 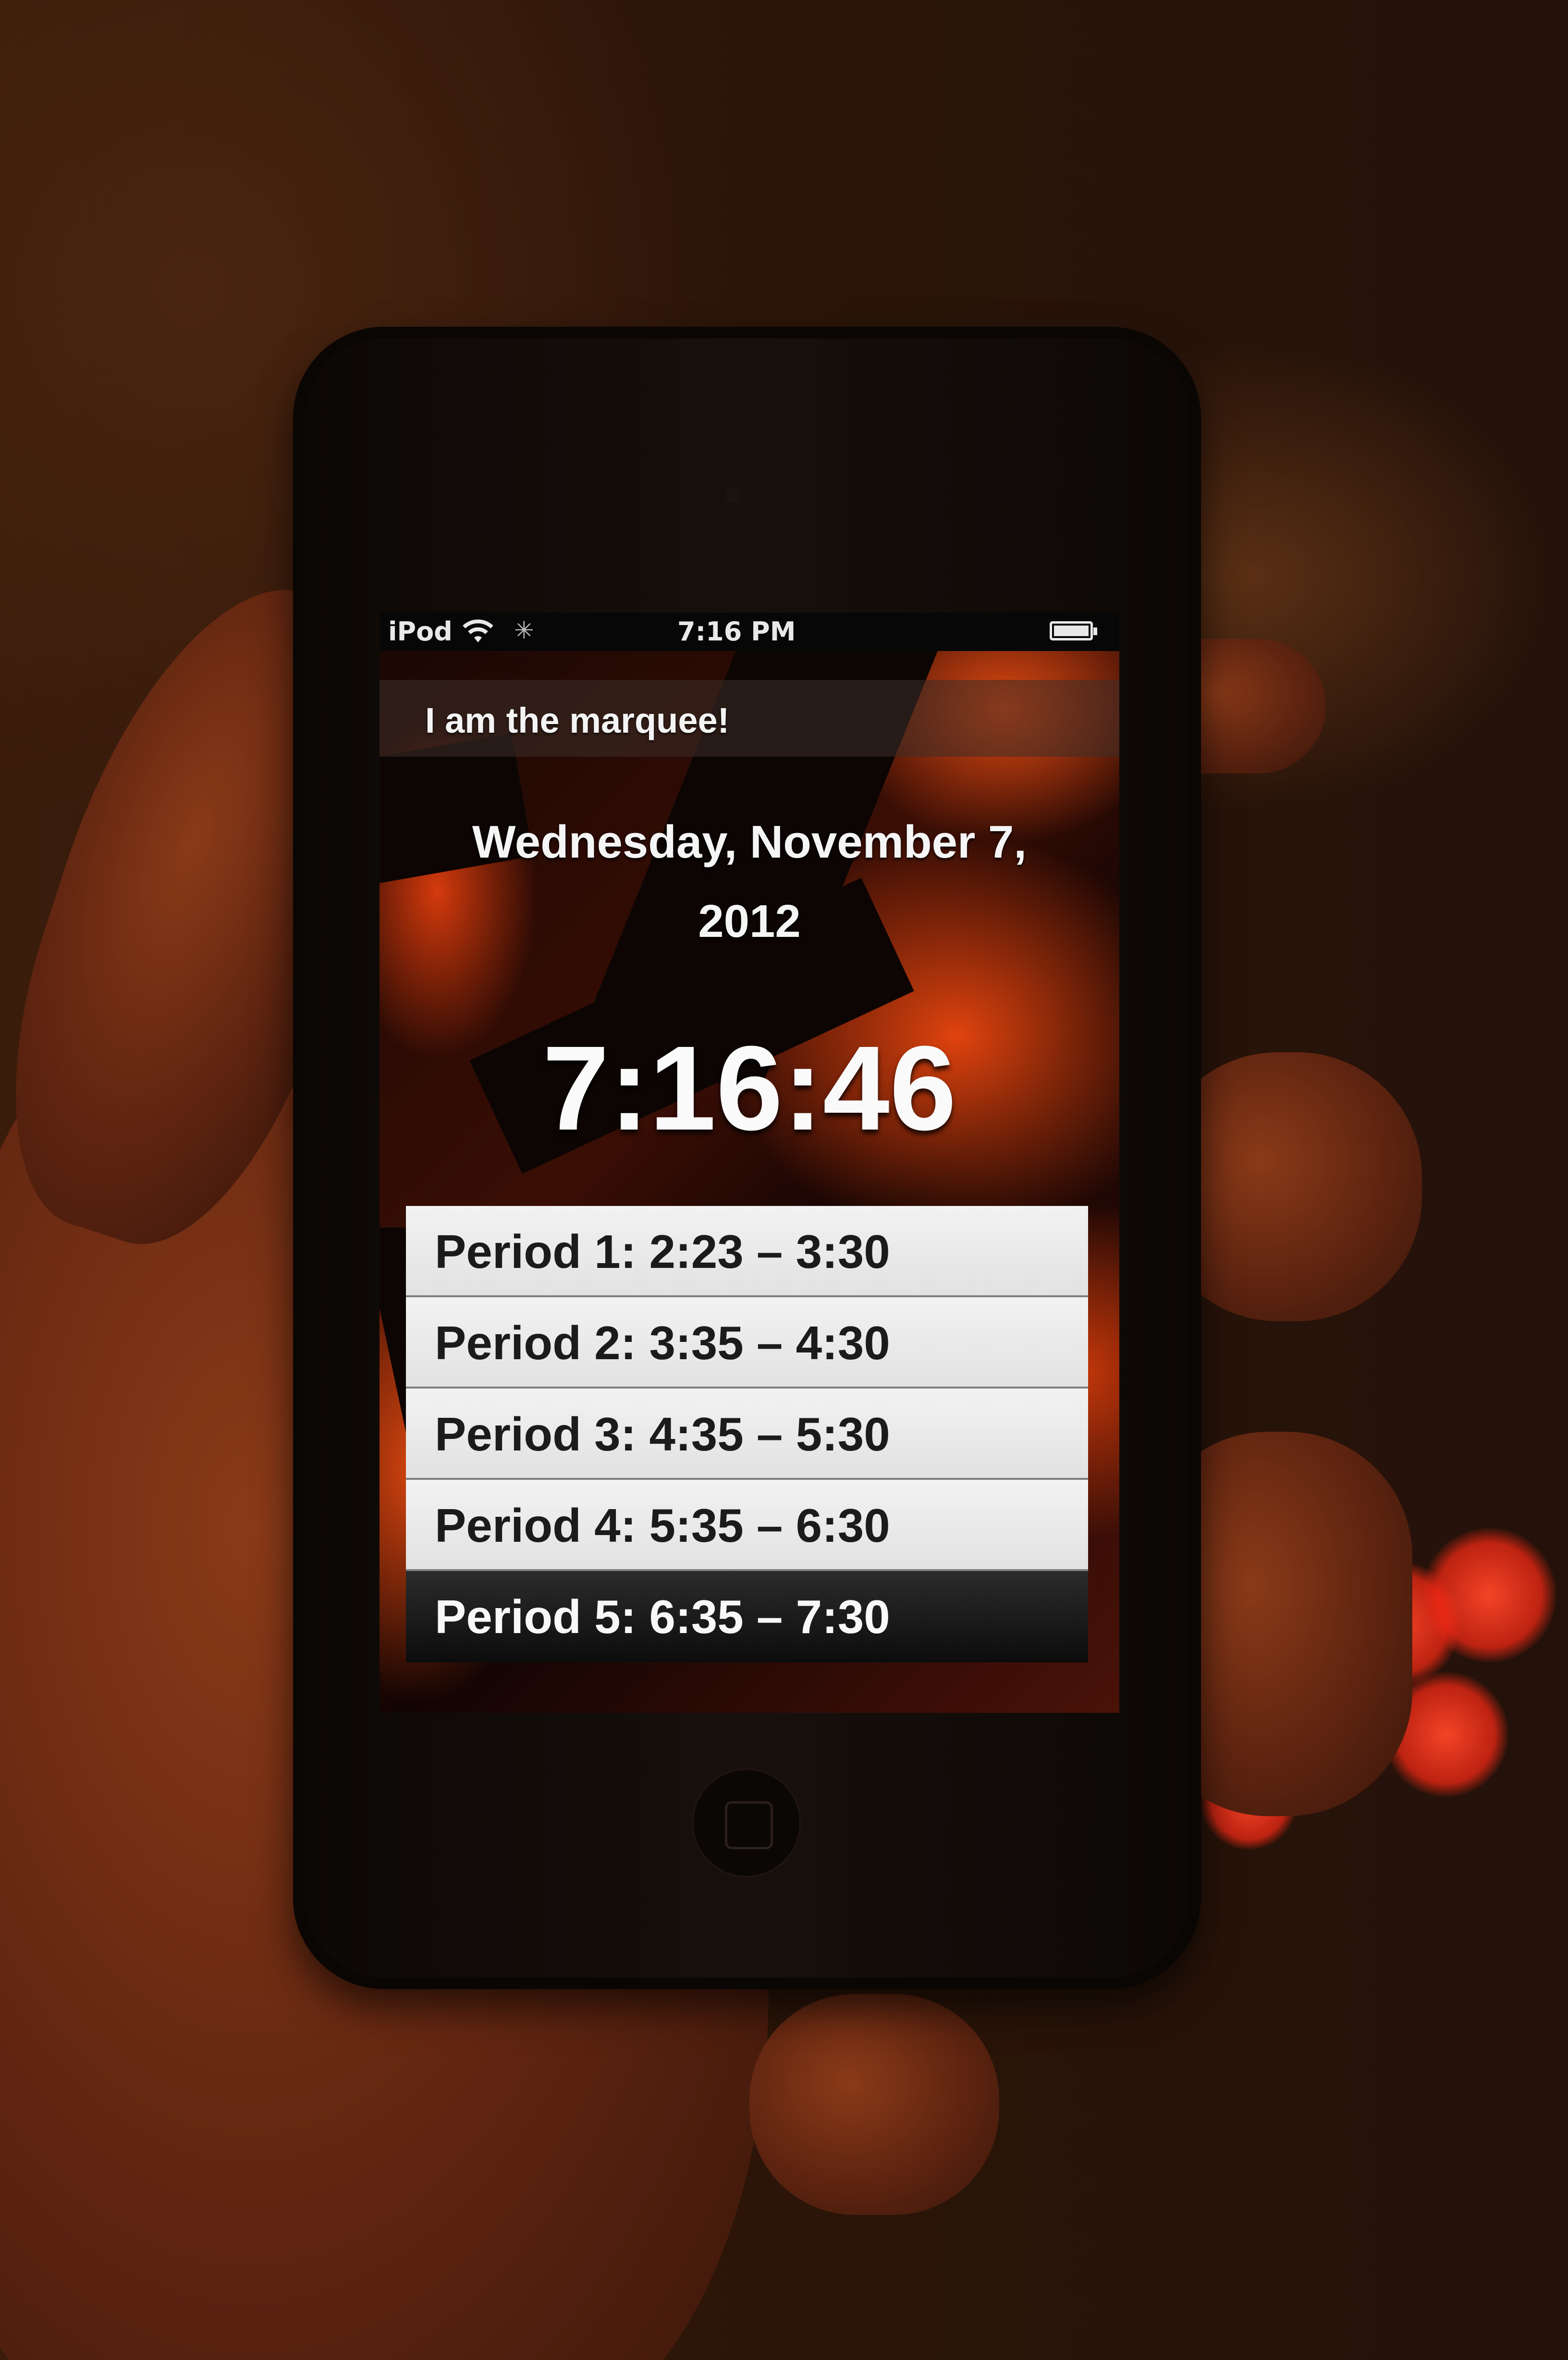 I want to click on marquee-banner: I am the marquee!, so click(x=749, y=718).